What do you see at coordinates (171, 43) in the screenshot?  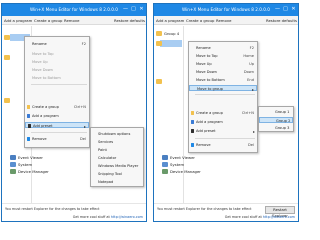 I see `group-selection` at bounding box center [171, 43].